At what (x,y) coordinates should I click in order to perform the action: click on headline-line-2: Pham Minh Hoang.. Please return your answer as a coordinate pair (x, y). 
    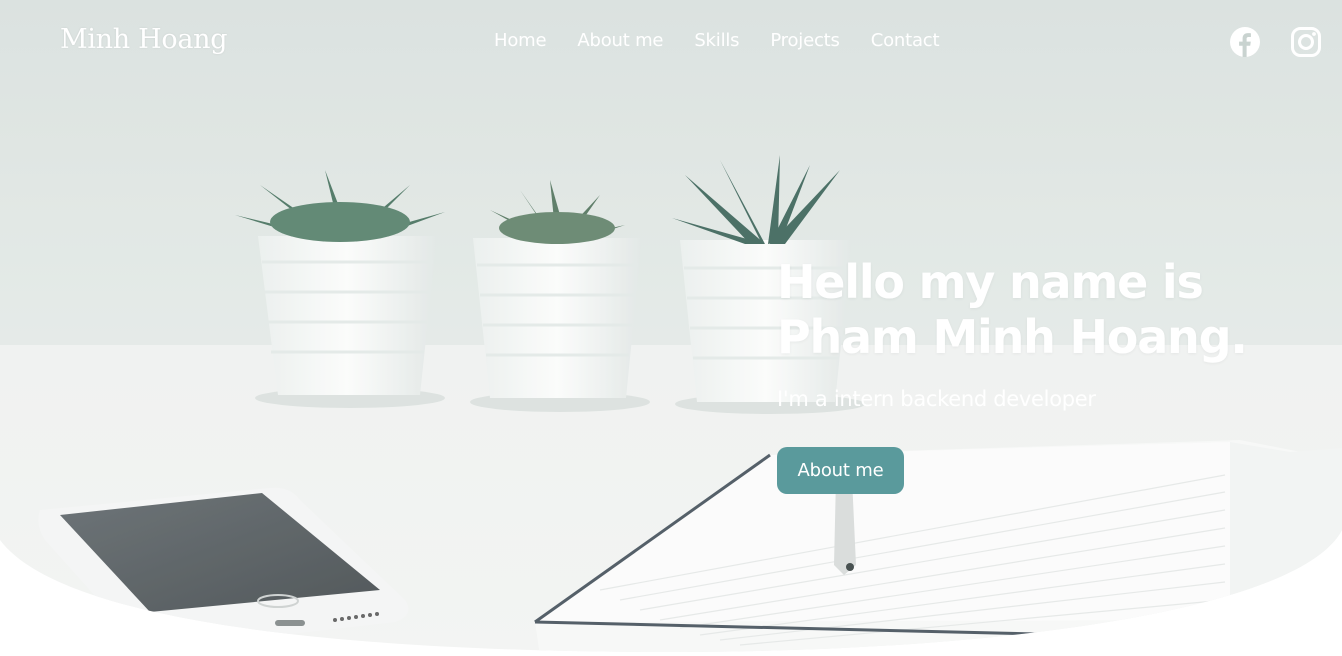
    Looking at the image, I should click on (1012, 337).